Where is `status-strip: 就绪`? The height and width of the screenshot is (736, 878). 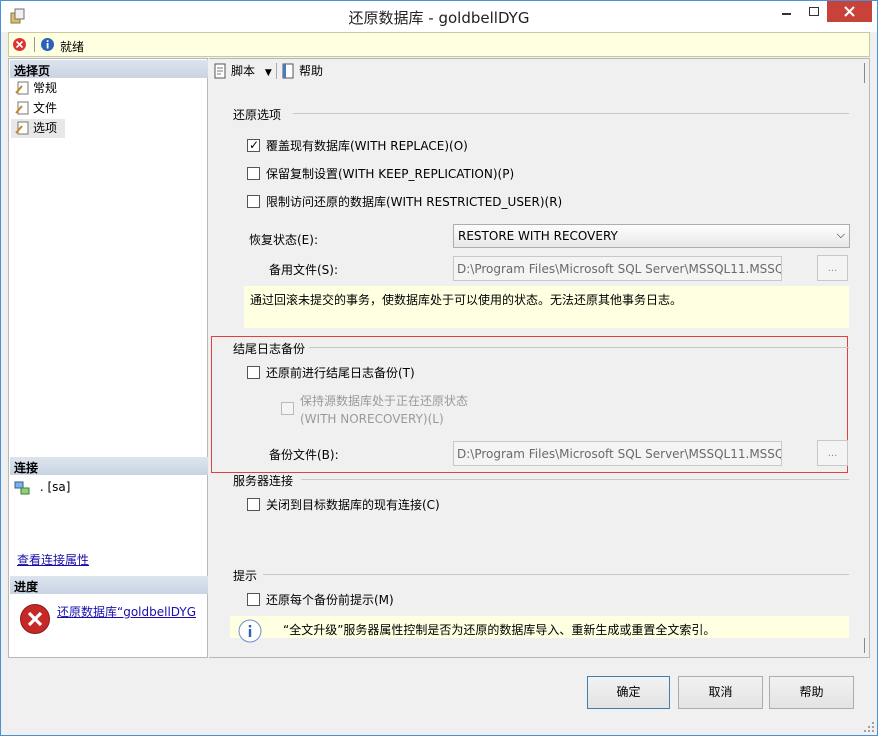
status-strip: 就绪 is located at coordinates (439, 44).